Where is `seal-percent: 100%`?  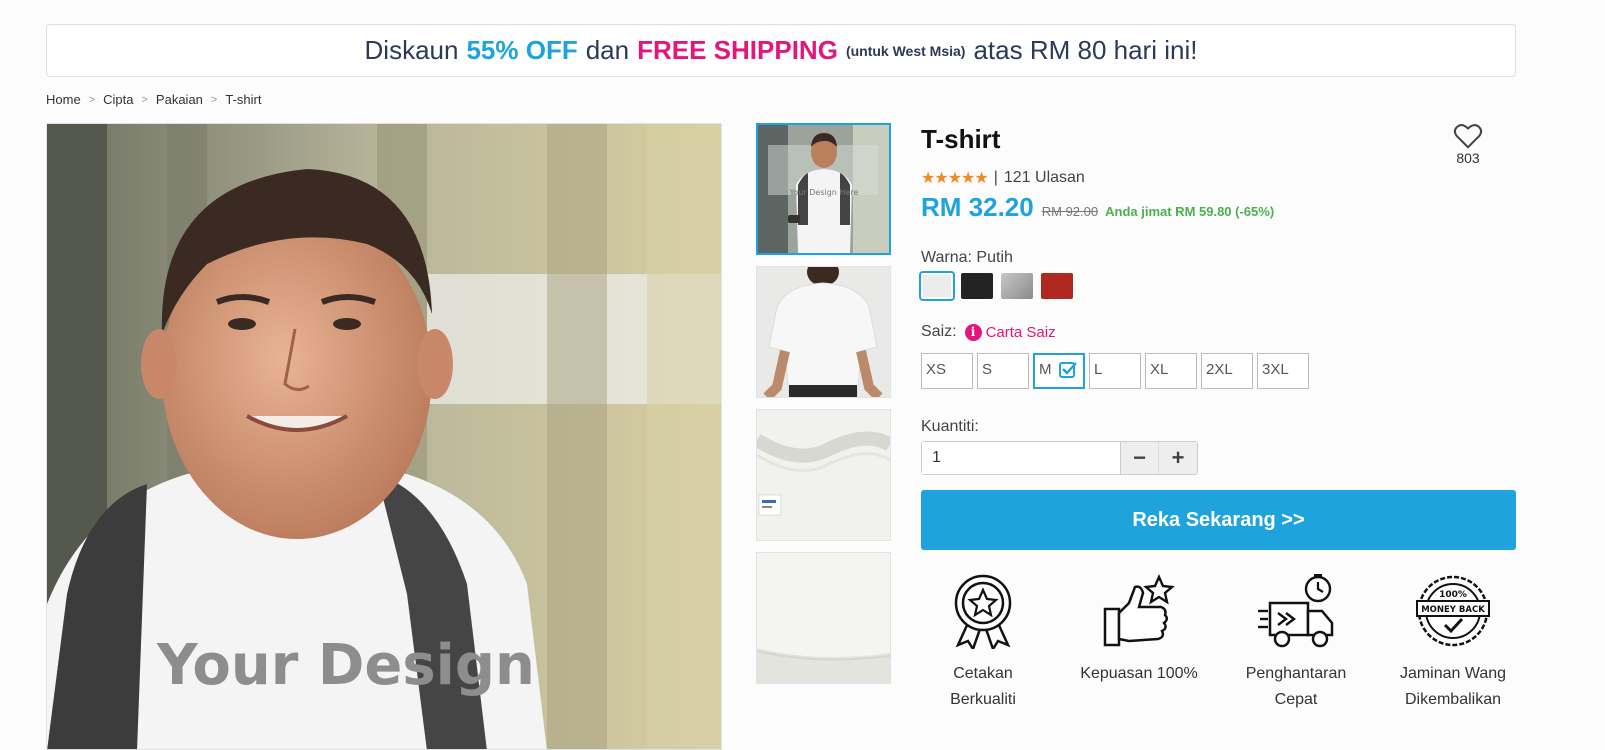 seal-percent: 100% is located at coordinates (1453, 595).